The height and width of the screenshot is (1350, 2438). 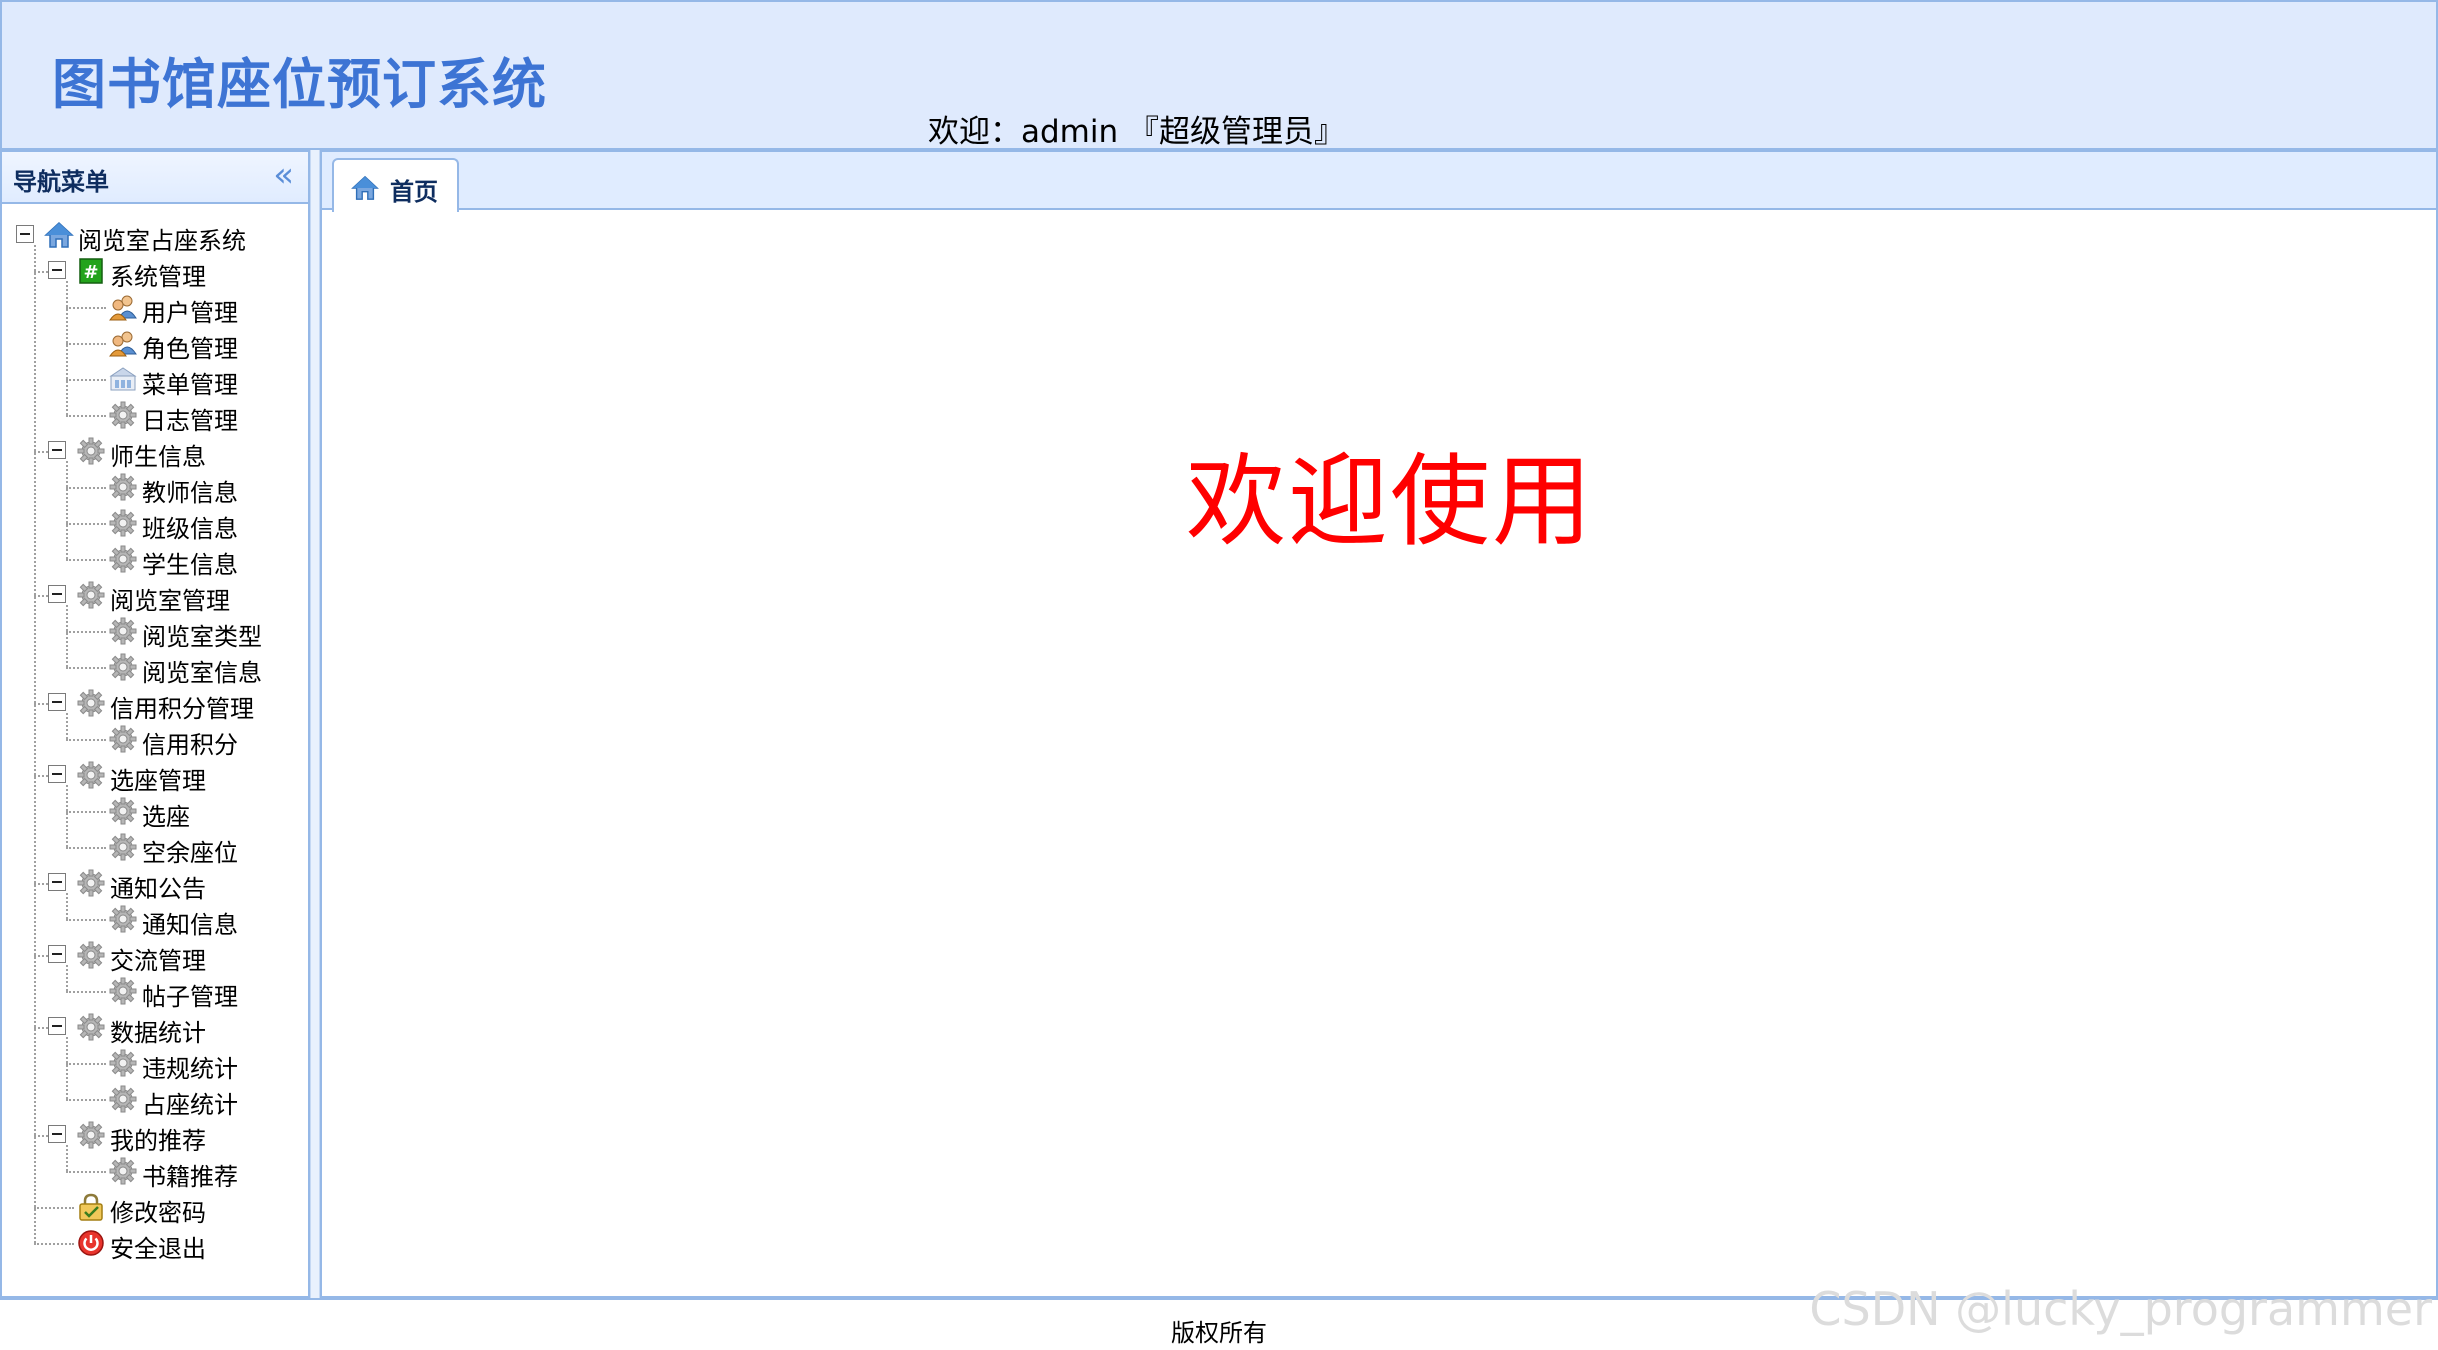 What do you see at coordinates (158, 1213) in the screenshot?
I see `tree-node-label: 修改密码` at bounding box center [158, 1213].